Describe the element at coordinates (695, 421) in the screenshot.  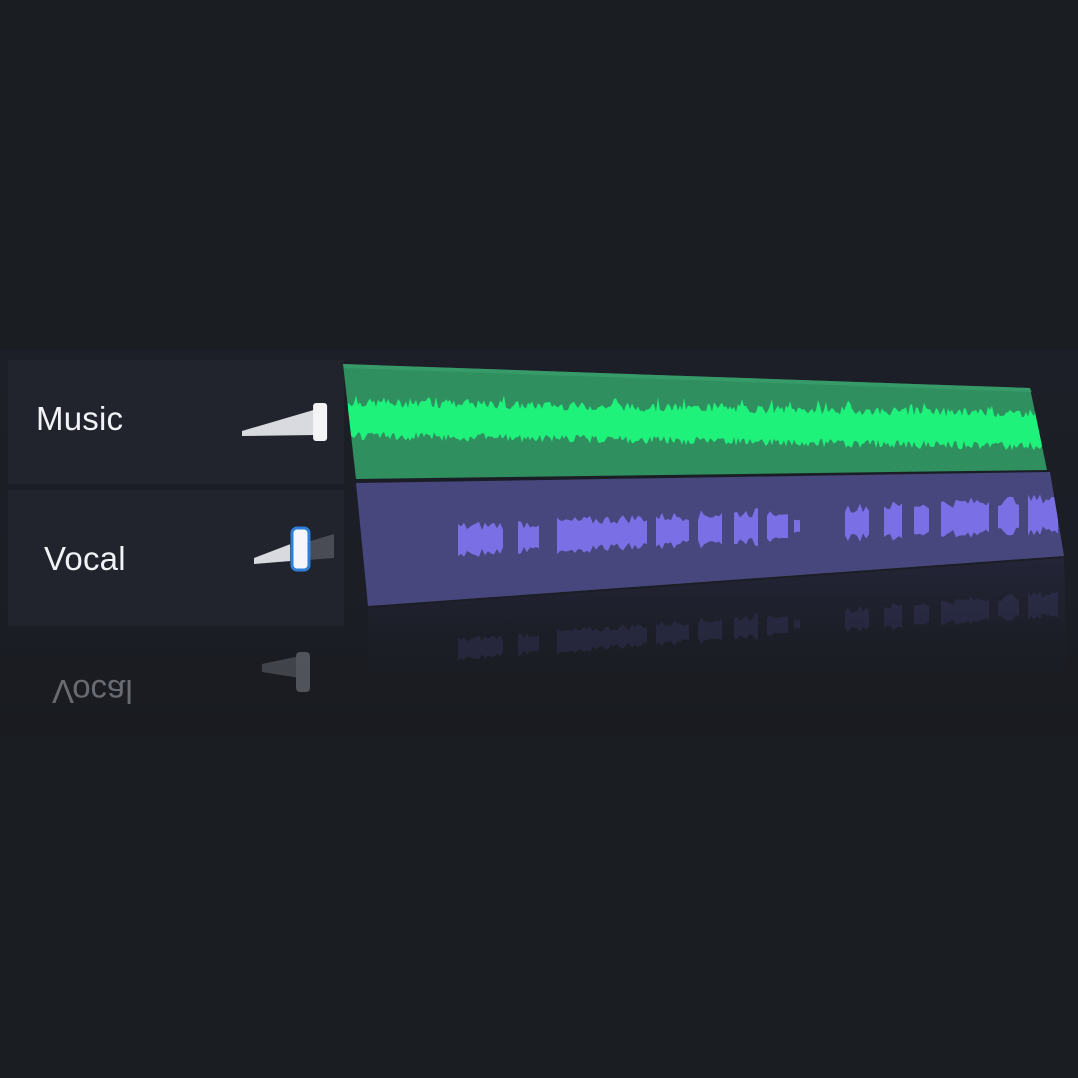
I see `clip-music` at that location.